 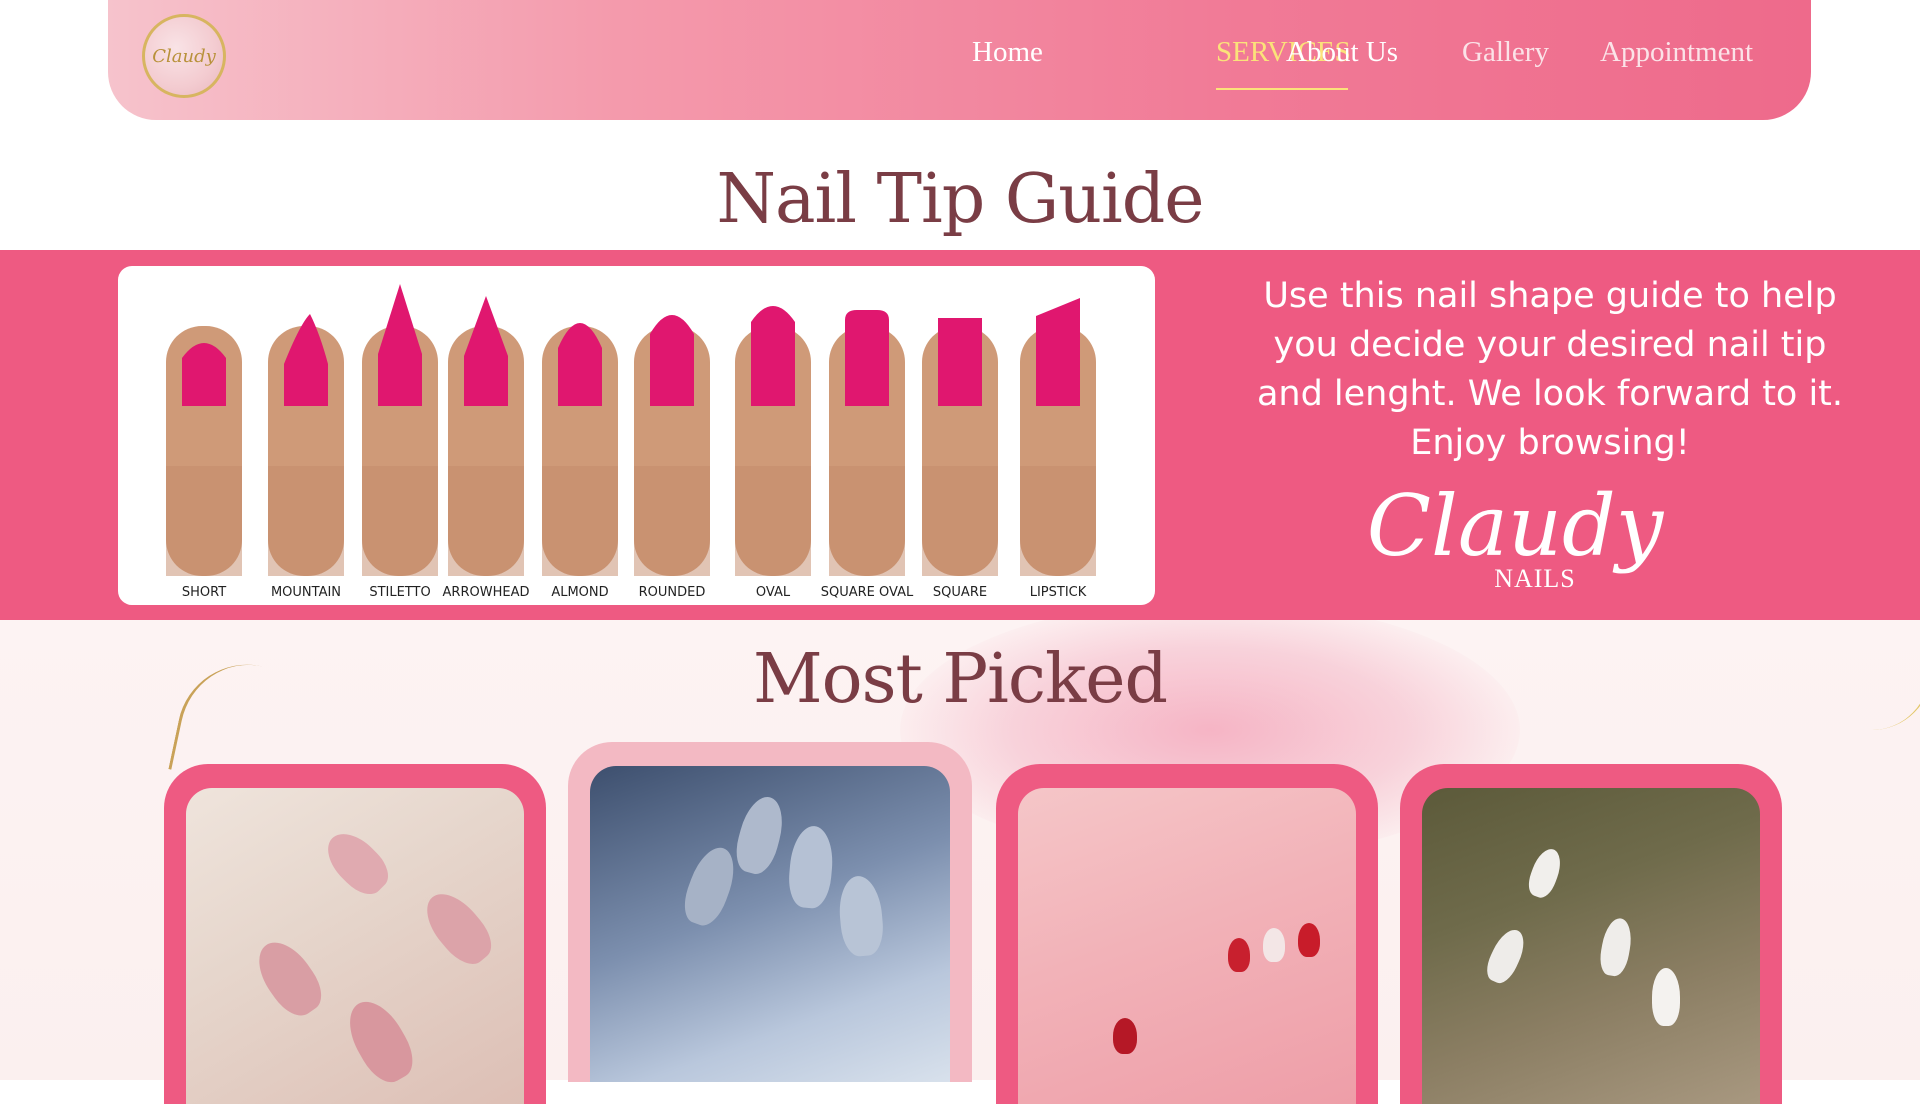 I want to click on finger-shade-square-oval, so click(x=867, y=521).